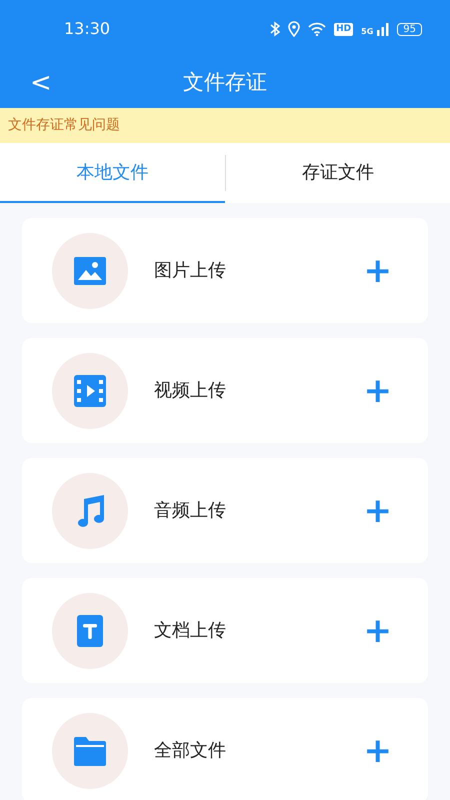 This screenshot has height=800, width=450. What do you see at coordinates (90, 751) in the screenshot?
I see `folder-icon` at bounding box center [90, 751].